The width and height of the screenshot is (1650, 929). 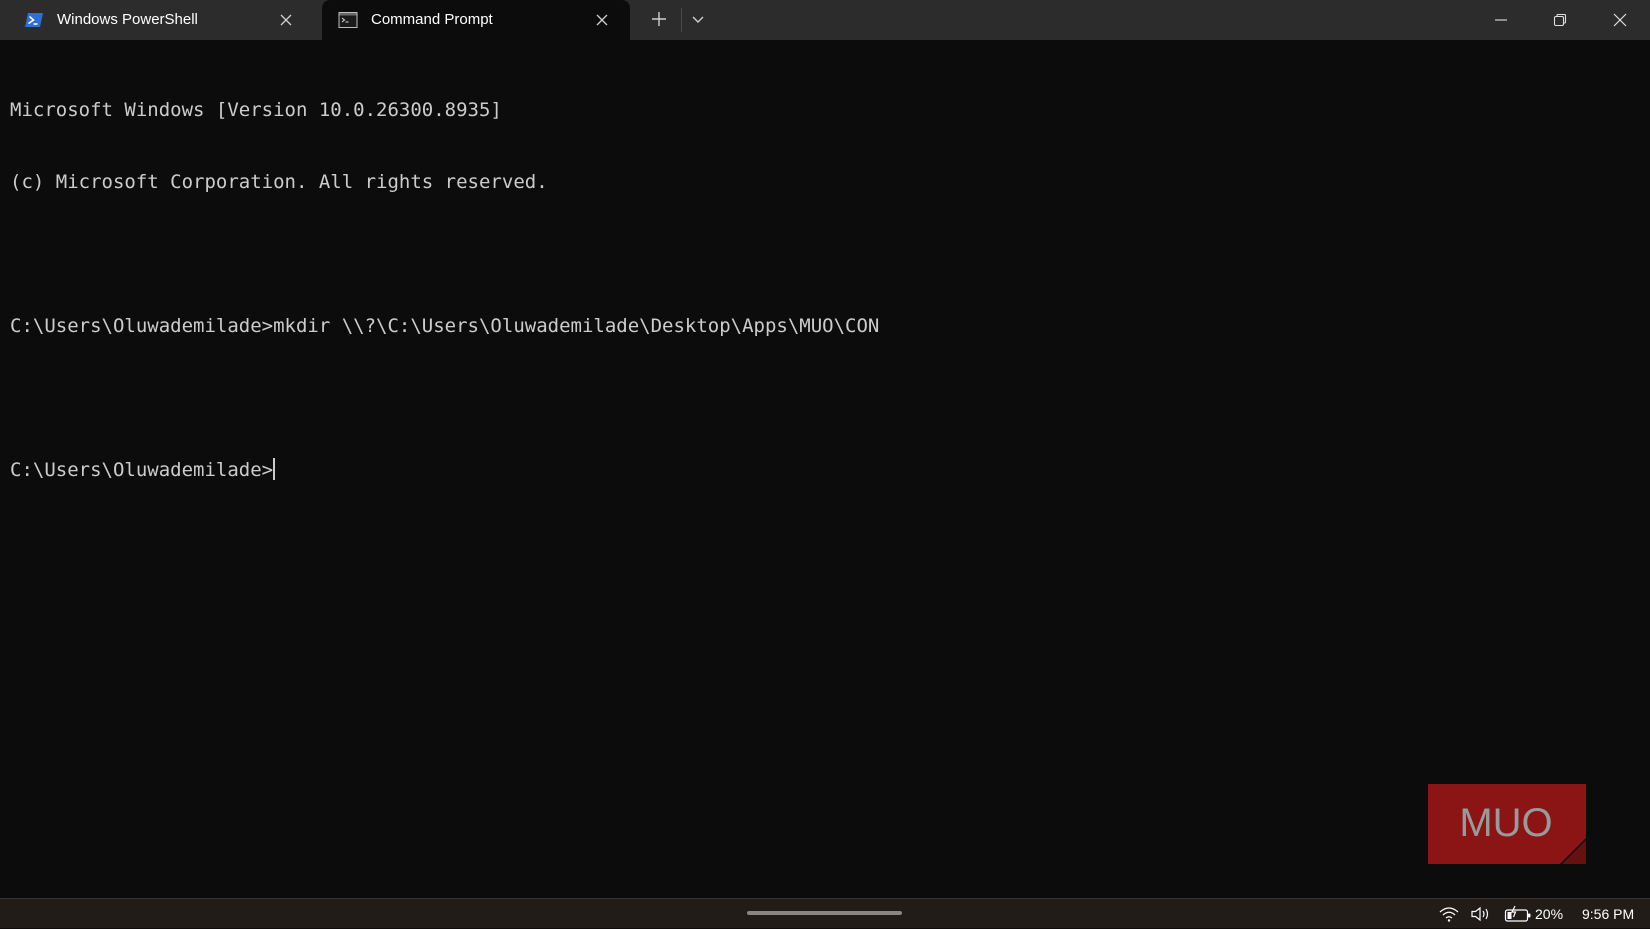 I want to click on close-window-button, so click(x=1620, y=20).